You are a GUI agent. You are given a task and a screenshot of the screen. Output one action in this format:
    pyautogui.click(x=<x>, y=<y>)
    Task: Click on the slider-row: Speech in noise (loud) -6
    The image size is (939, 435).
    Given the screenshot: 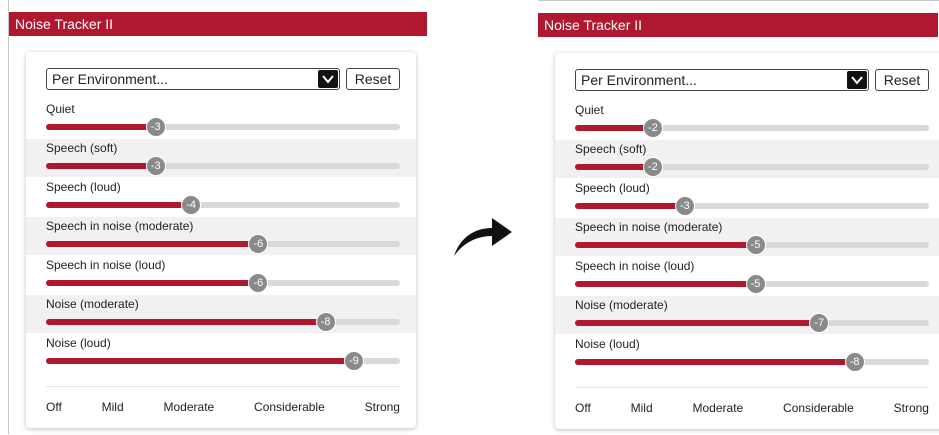 What is the action you would take?
    pyautogui.click(x=221, y=275)
    